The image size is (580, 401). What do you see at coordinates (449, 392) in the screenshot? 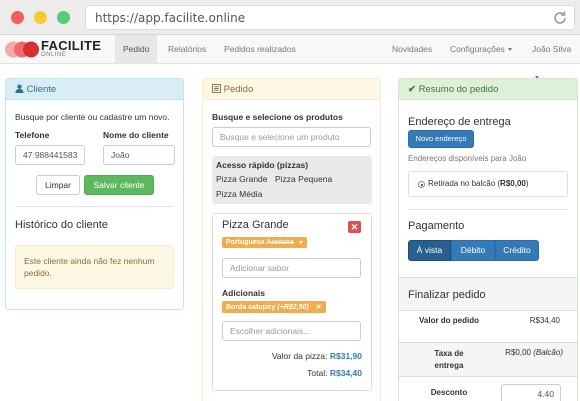
I see `desconto-label: Desconto` at bounding box center [449, 392].